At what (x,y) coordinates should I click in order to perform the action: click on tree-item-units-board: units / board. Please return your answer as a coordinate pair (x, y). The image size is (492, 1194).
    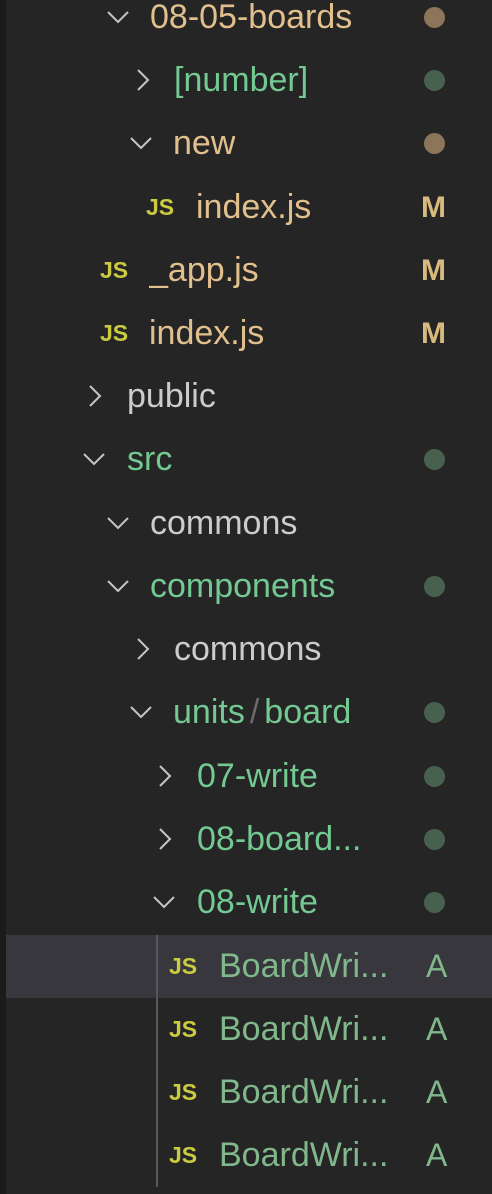
    Looking at the image, I should click on (249, 712).